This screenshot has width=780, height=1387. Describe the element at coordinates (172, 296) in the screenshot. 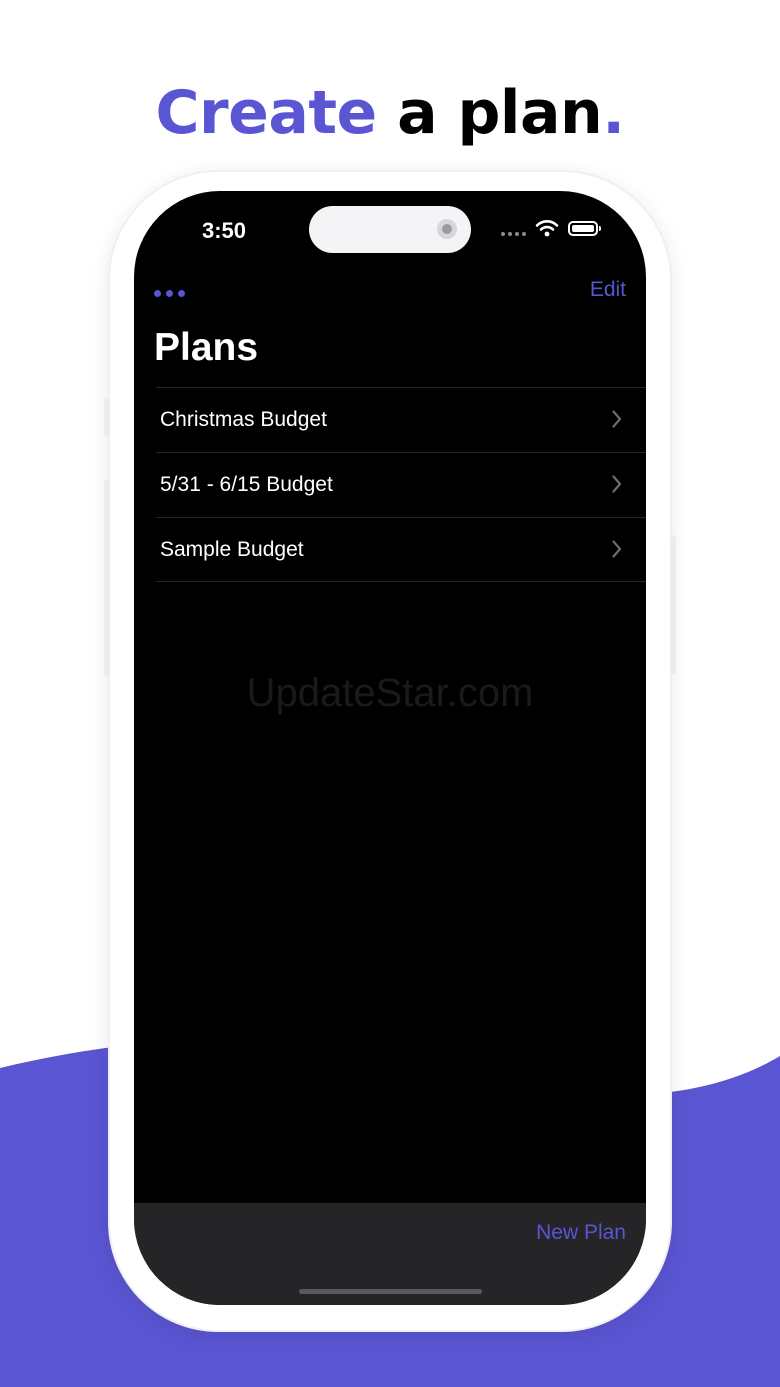

I see `more-options-button` at that location.